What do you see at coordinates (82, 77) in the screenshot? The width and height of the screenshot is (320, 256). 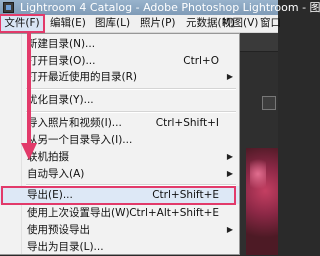 I see `menu-item-label: 打开最近使用的目录(R)` at bounding box center [82, 77].